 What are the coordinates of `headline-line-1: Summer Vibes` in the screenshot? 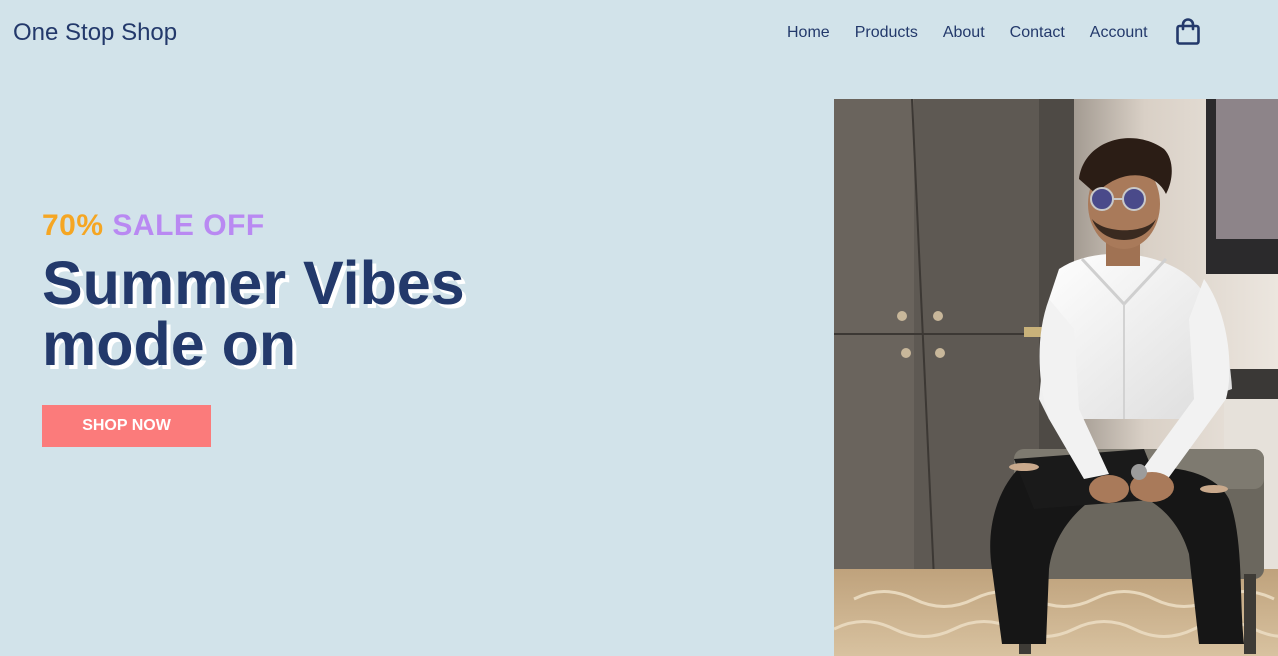 It's located at (253, 283).